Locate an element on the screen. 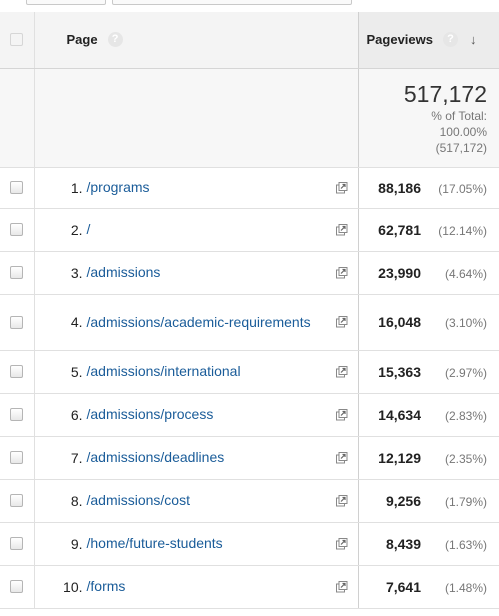 The width and height of the screenshot is (499, 616). page-path-link: / is located at coordinates (207, 229).